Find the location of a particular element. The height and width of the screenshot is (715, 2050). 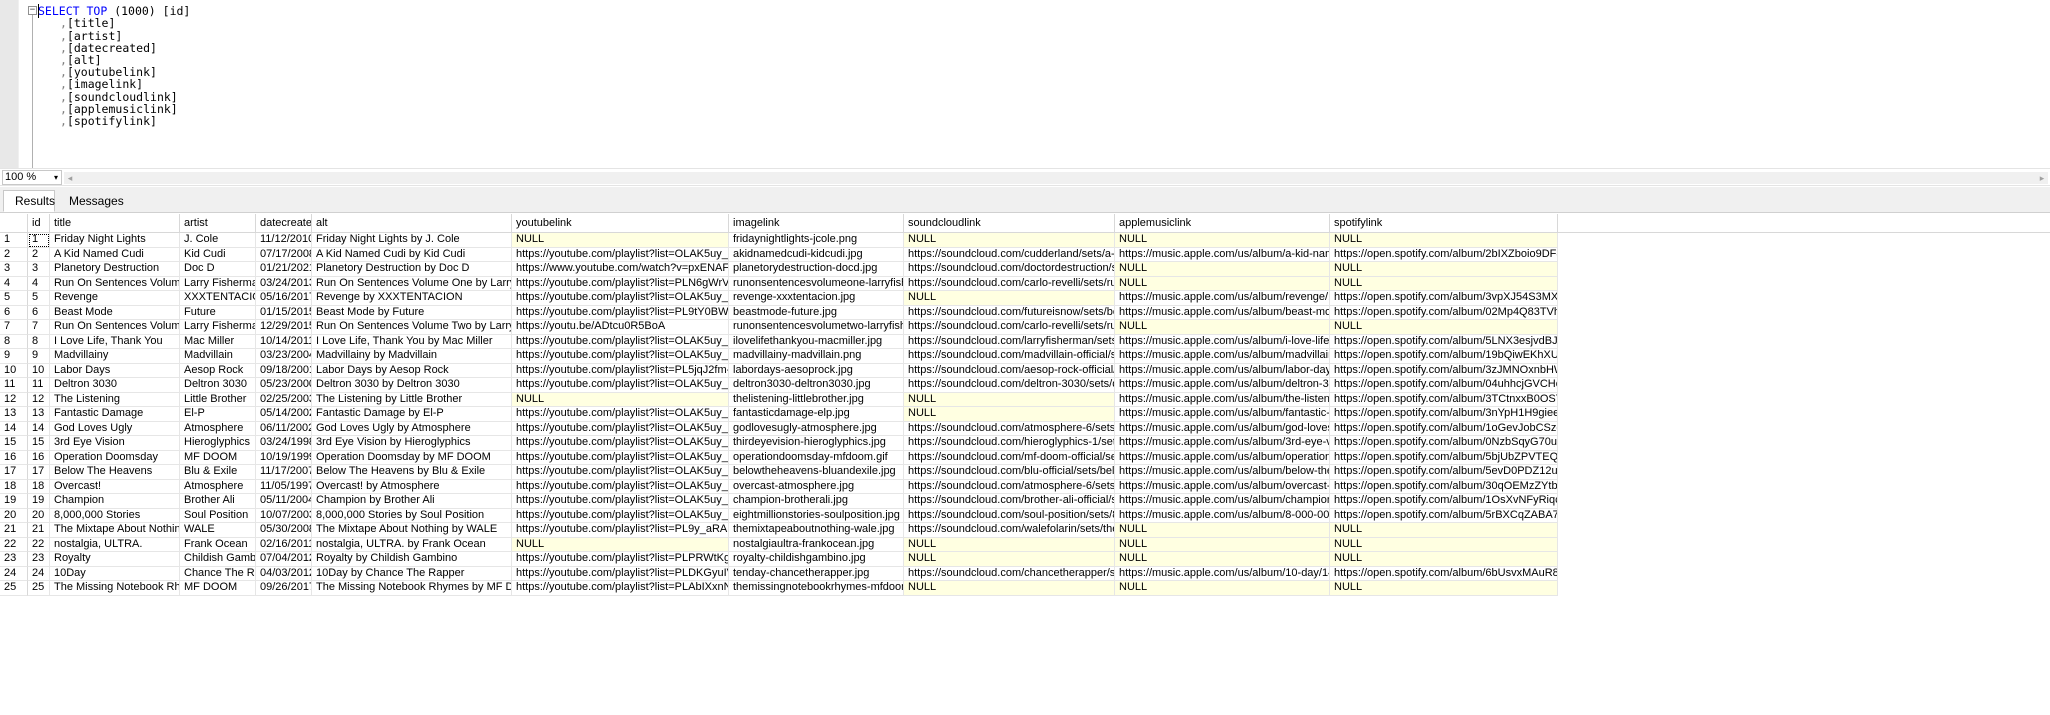

table-cell-artist: Childish Gambino is located at coordinates (218, 559).